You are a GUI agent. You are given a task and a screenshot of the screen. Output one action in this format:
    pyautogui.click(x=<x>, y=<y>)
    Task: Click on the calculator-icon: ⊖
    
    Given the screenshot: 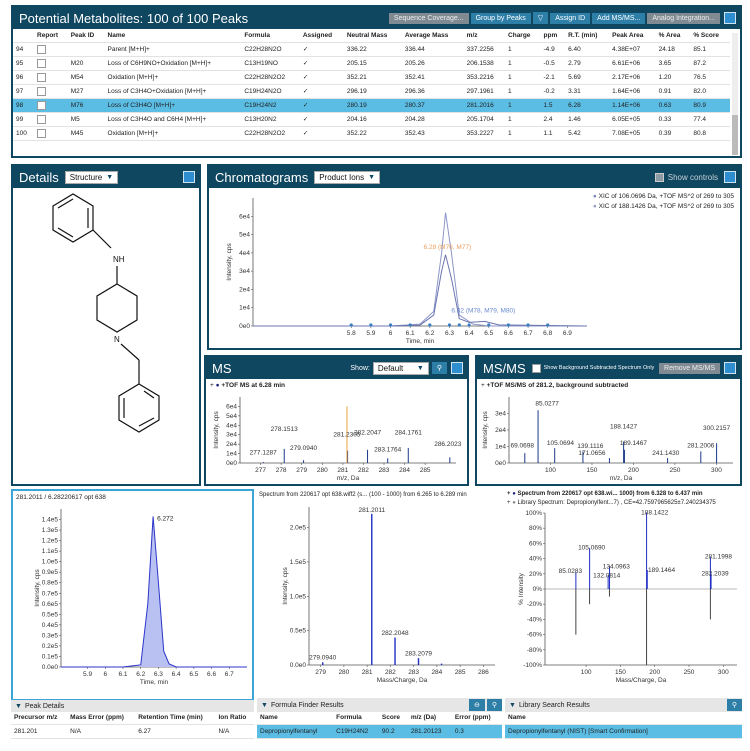 What is the action you would take?
    pyautogui.click(x=476, y=705)
    